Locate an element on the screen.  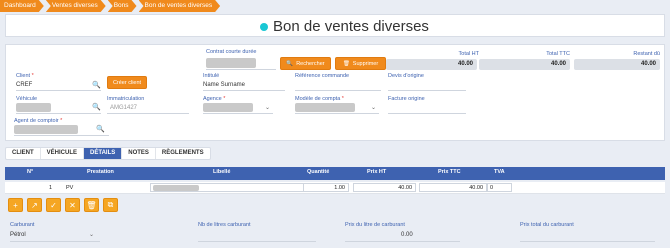
devis-label: Devis d'origine is located at coordinates (406, 76).